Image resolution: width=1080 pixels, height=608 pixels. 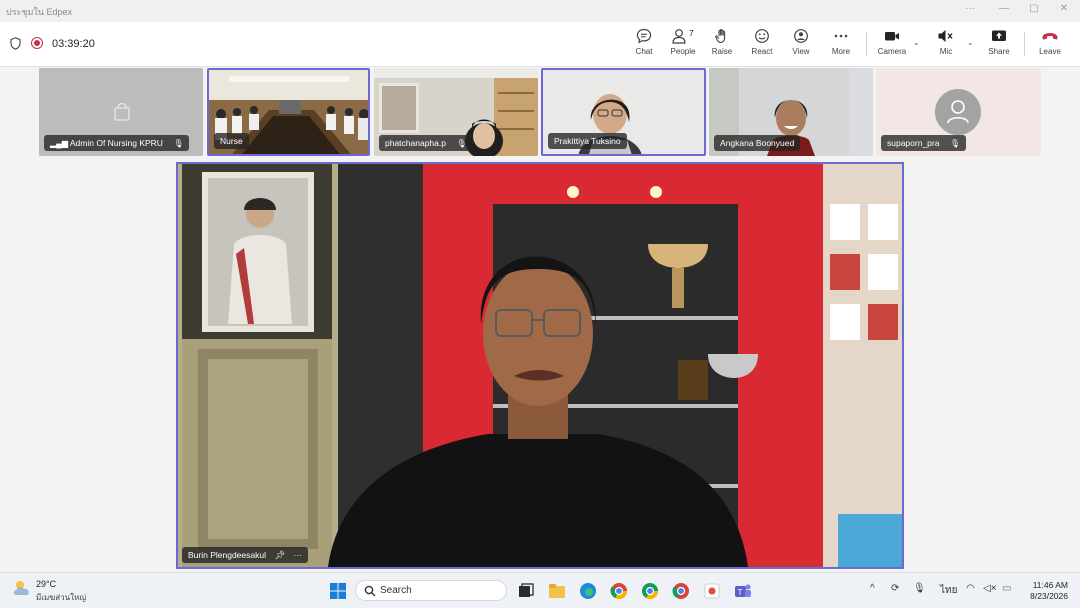 I want to click on meeting-timer: 03:39:20, so click(x=73, y=44).